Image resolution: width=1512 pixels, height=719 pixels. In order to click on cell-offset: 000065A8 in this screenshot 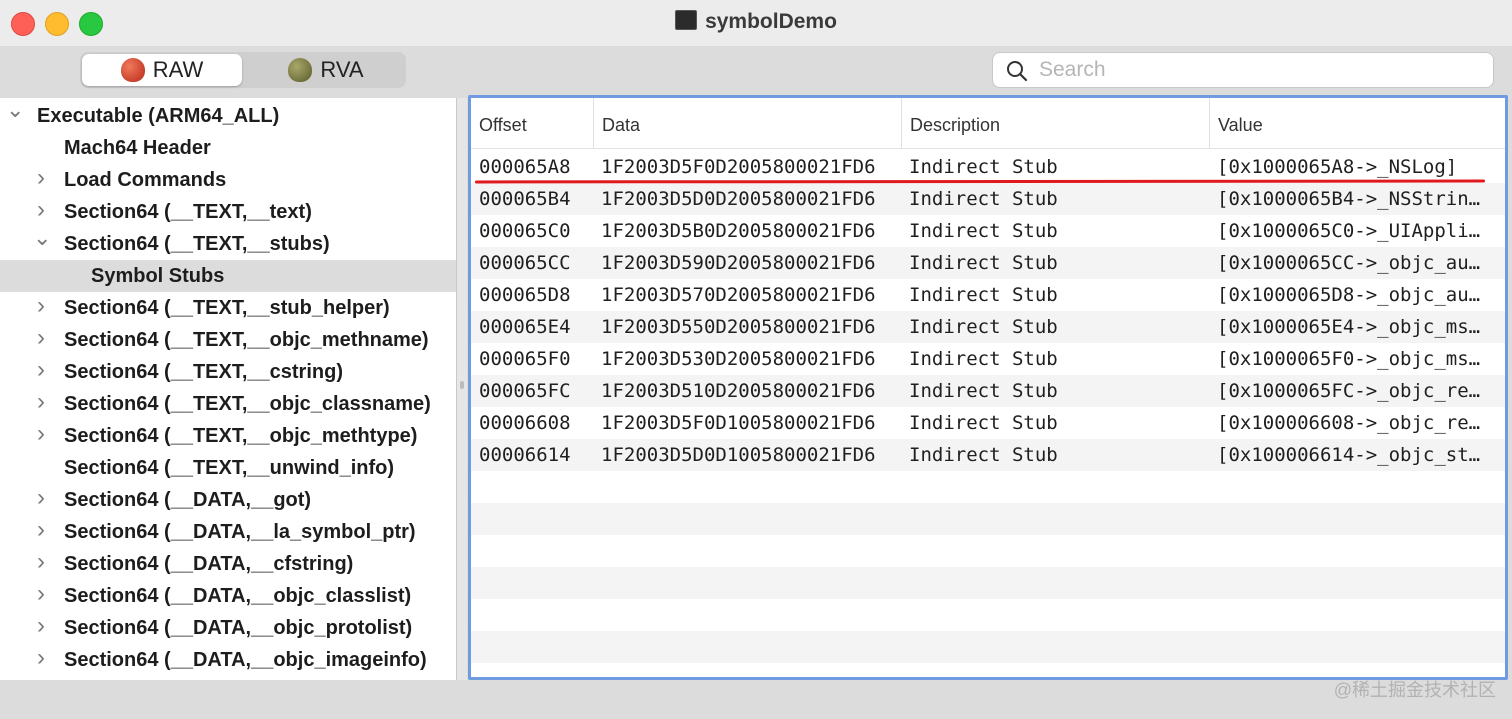, I will do `click(525, 167)`.